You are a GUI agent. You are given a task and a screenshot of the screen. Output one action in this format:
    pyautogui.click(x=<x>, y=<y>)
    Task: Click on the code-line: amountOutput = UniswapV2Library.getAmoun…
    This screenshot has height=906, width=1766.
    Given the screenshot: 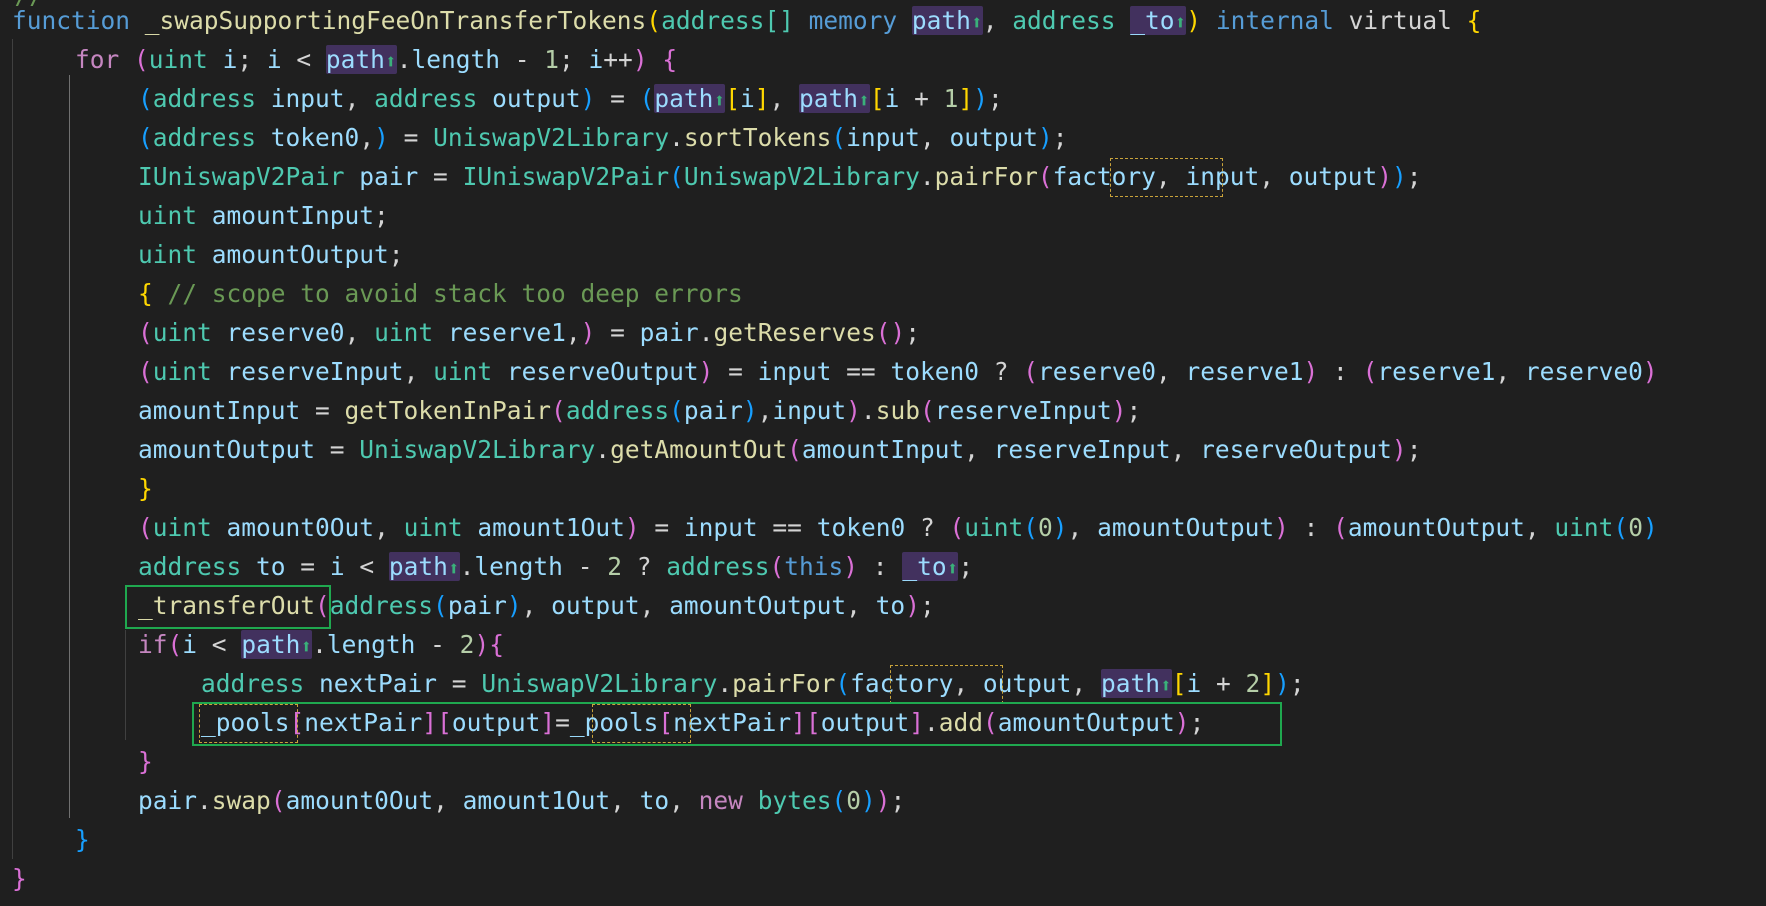 What is the action you would take?
    pyautogui.click(x=780, y=449)
    